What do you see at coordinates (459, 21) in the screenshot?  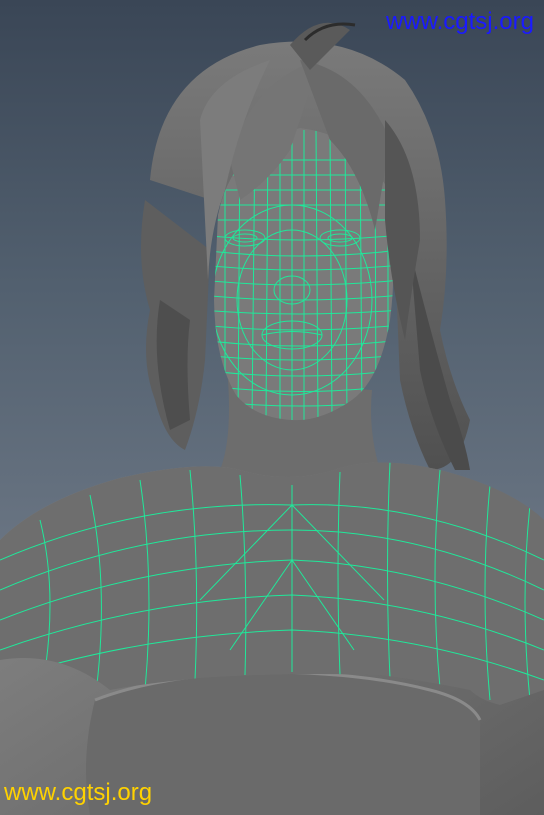 I see `watermark-top: www.cgtsj.org` at bounding box center [459, 21].